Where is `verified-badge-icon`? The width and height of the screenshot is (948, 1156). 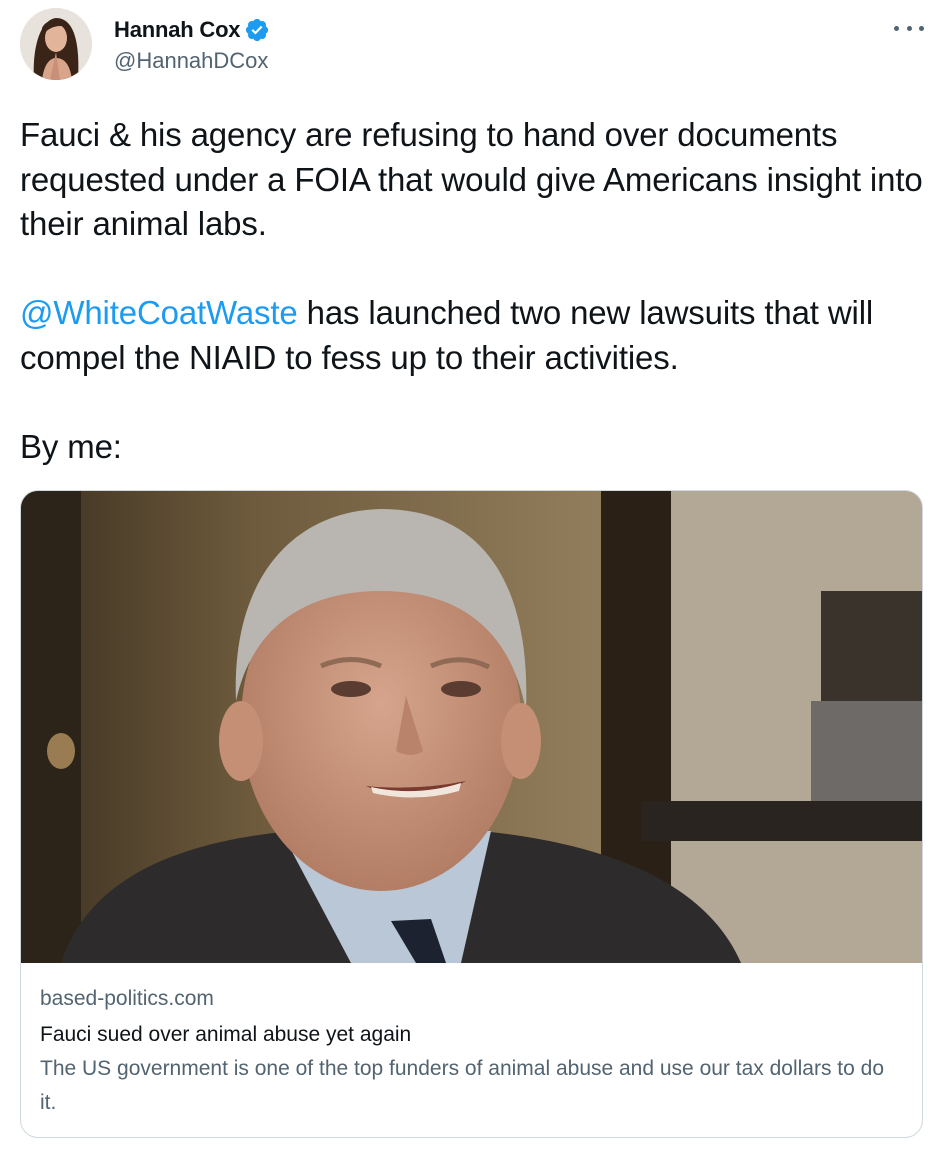 verified-badge-icon is located at coordinates (257, 30).